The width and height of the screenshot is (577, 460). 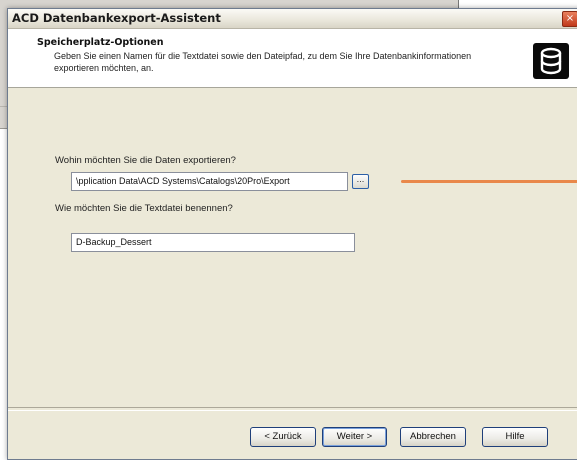 I want to click on page-title: Speicherplatz-Optionen, so click(x=100, y=42).